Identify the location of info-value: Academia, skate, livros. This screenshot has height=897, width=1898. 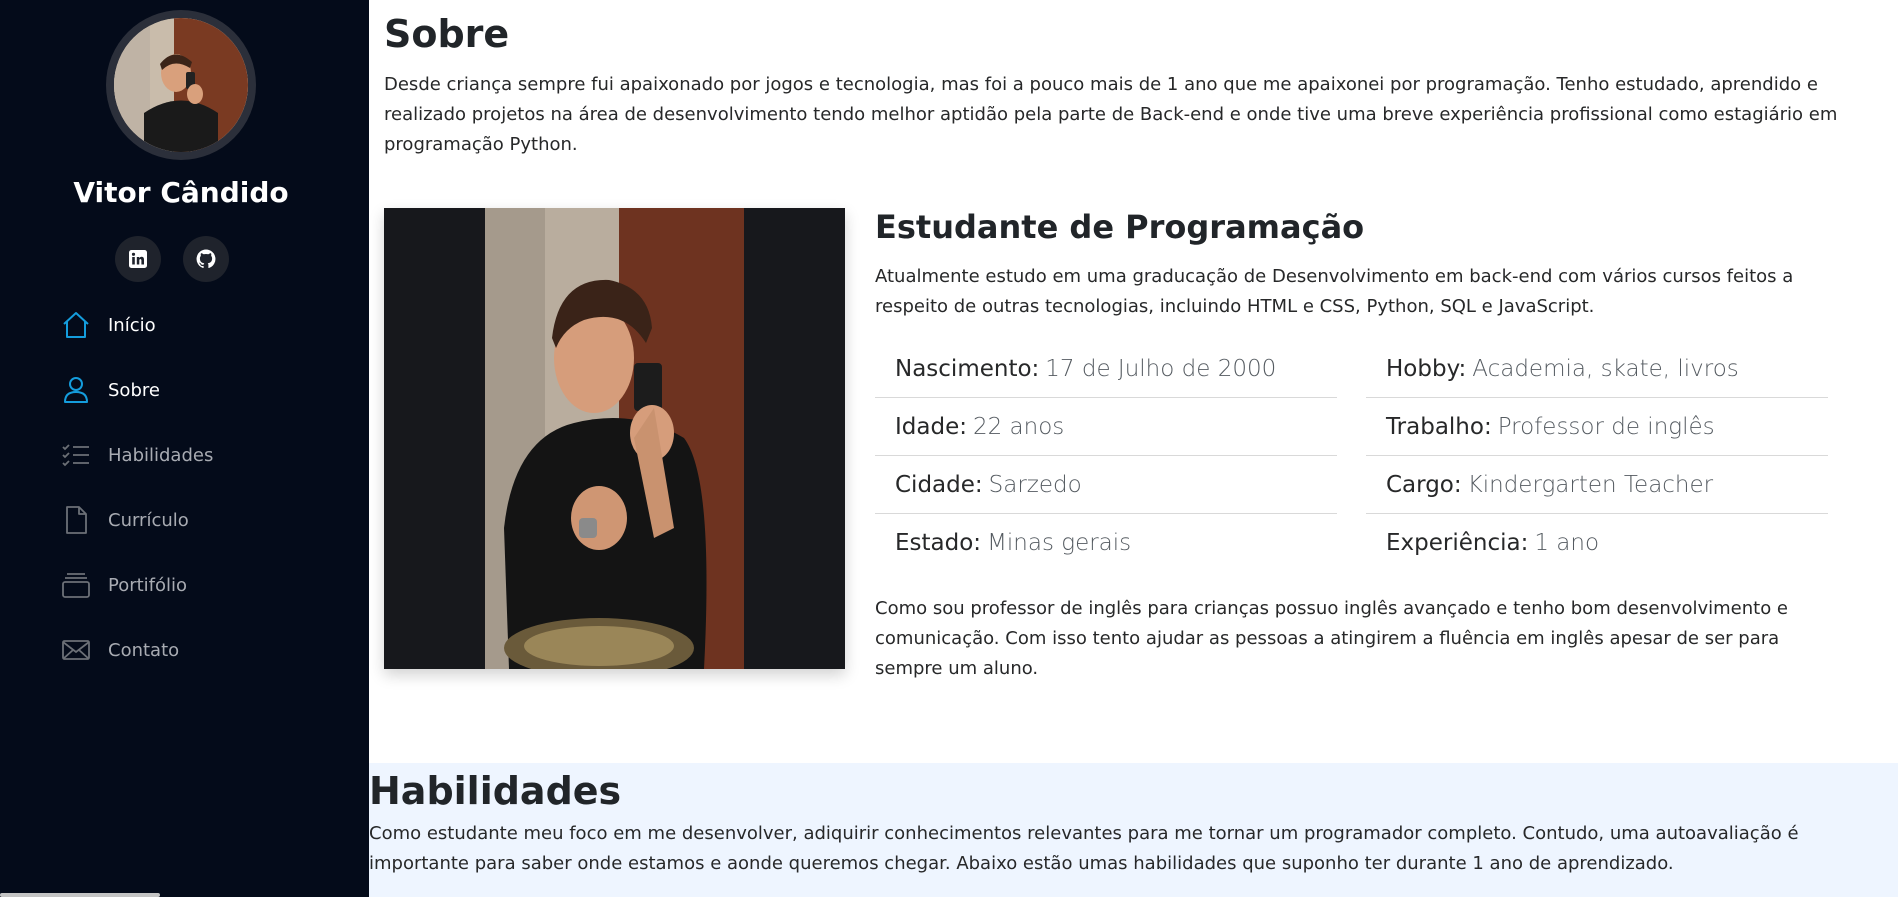
(1605, 368).